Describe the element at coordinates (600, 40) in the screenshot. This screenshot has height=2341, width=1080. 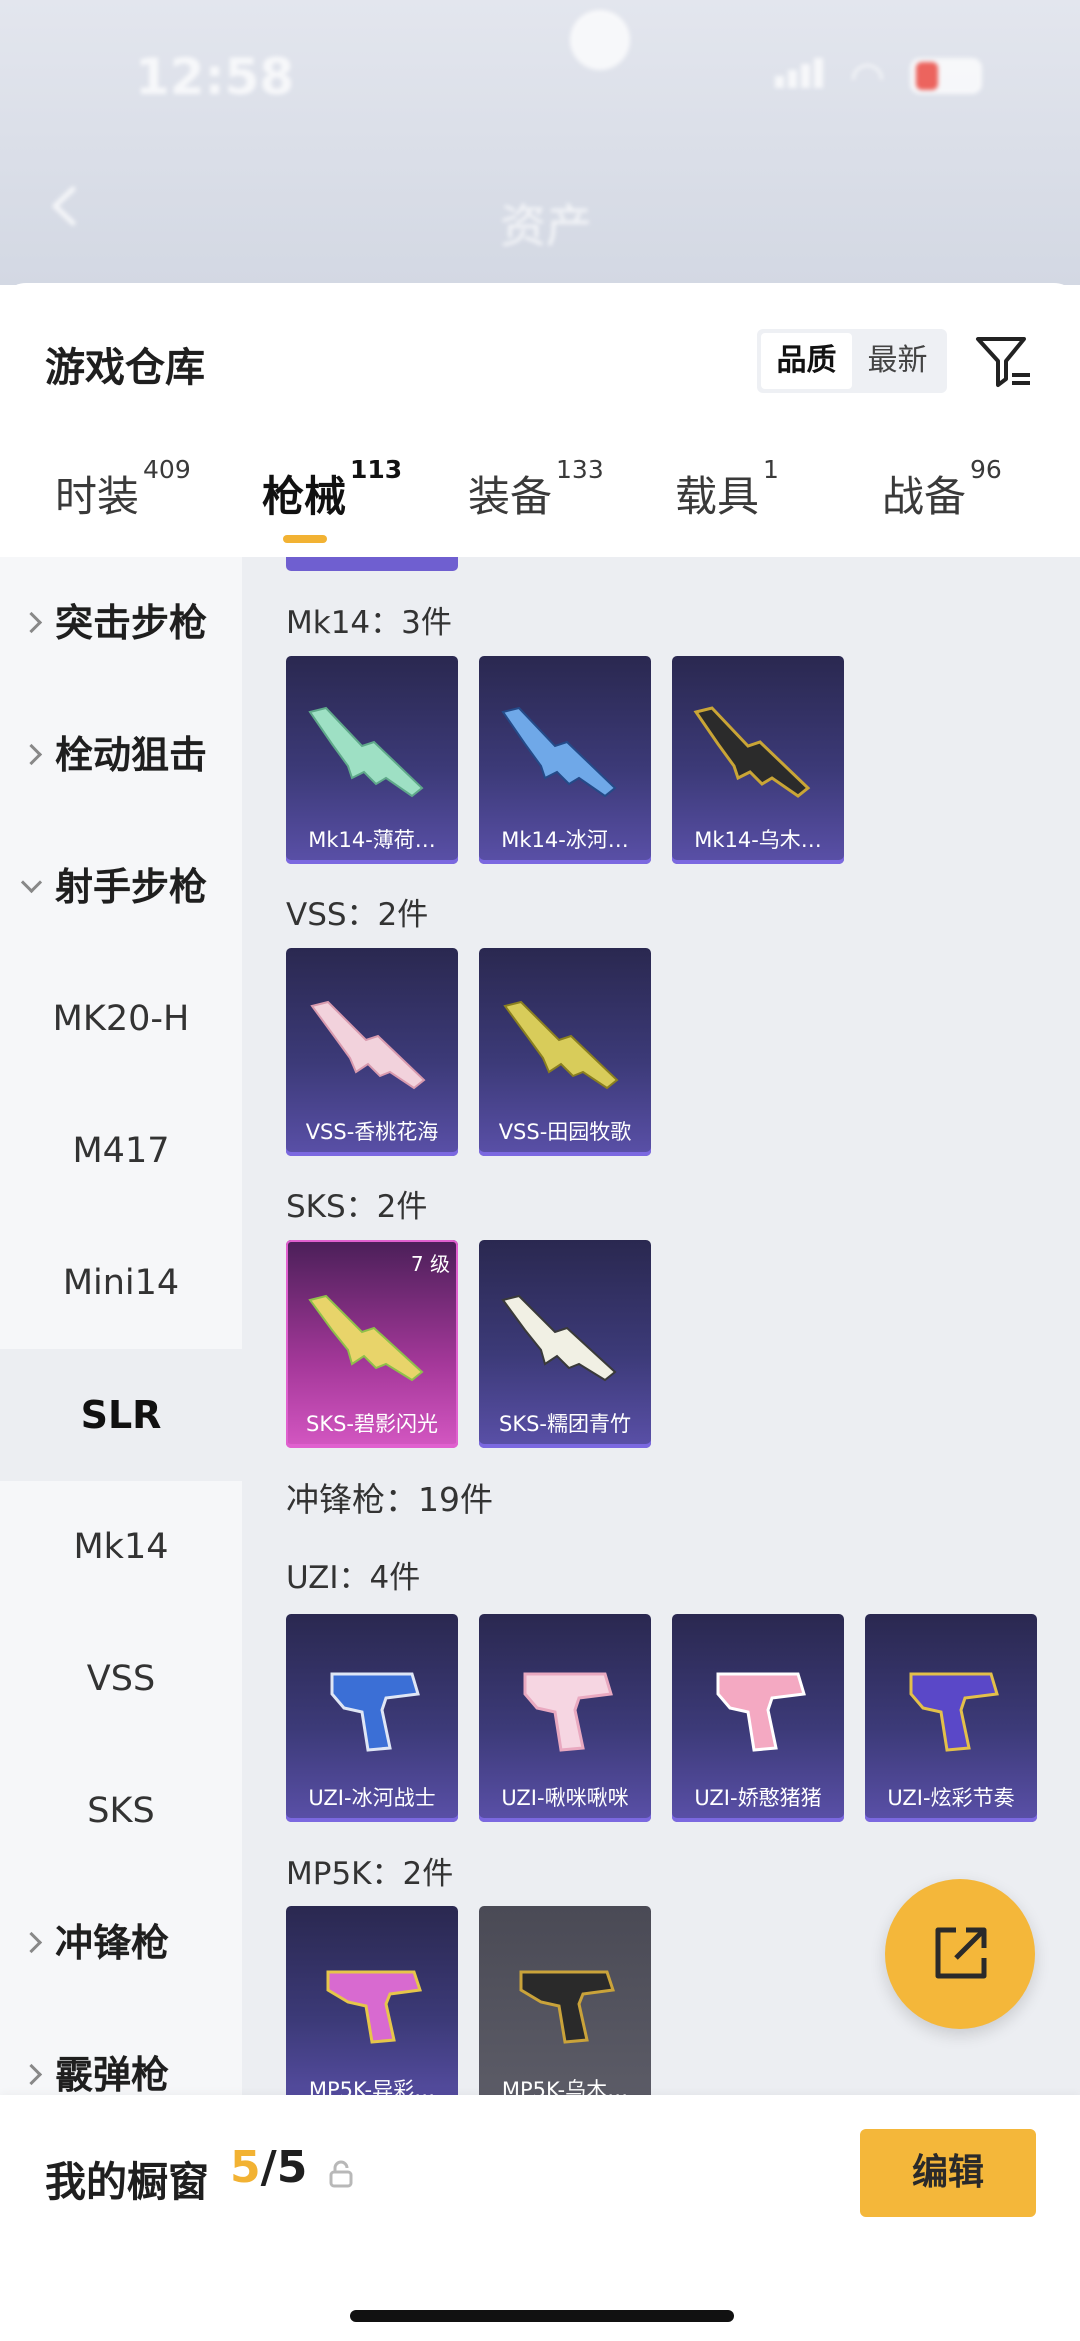
I see `status-app-icon` at that location.